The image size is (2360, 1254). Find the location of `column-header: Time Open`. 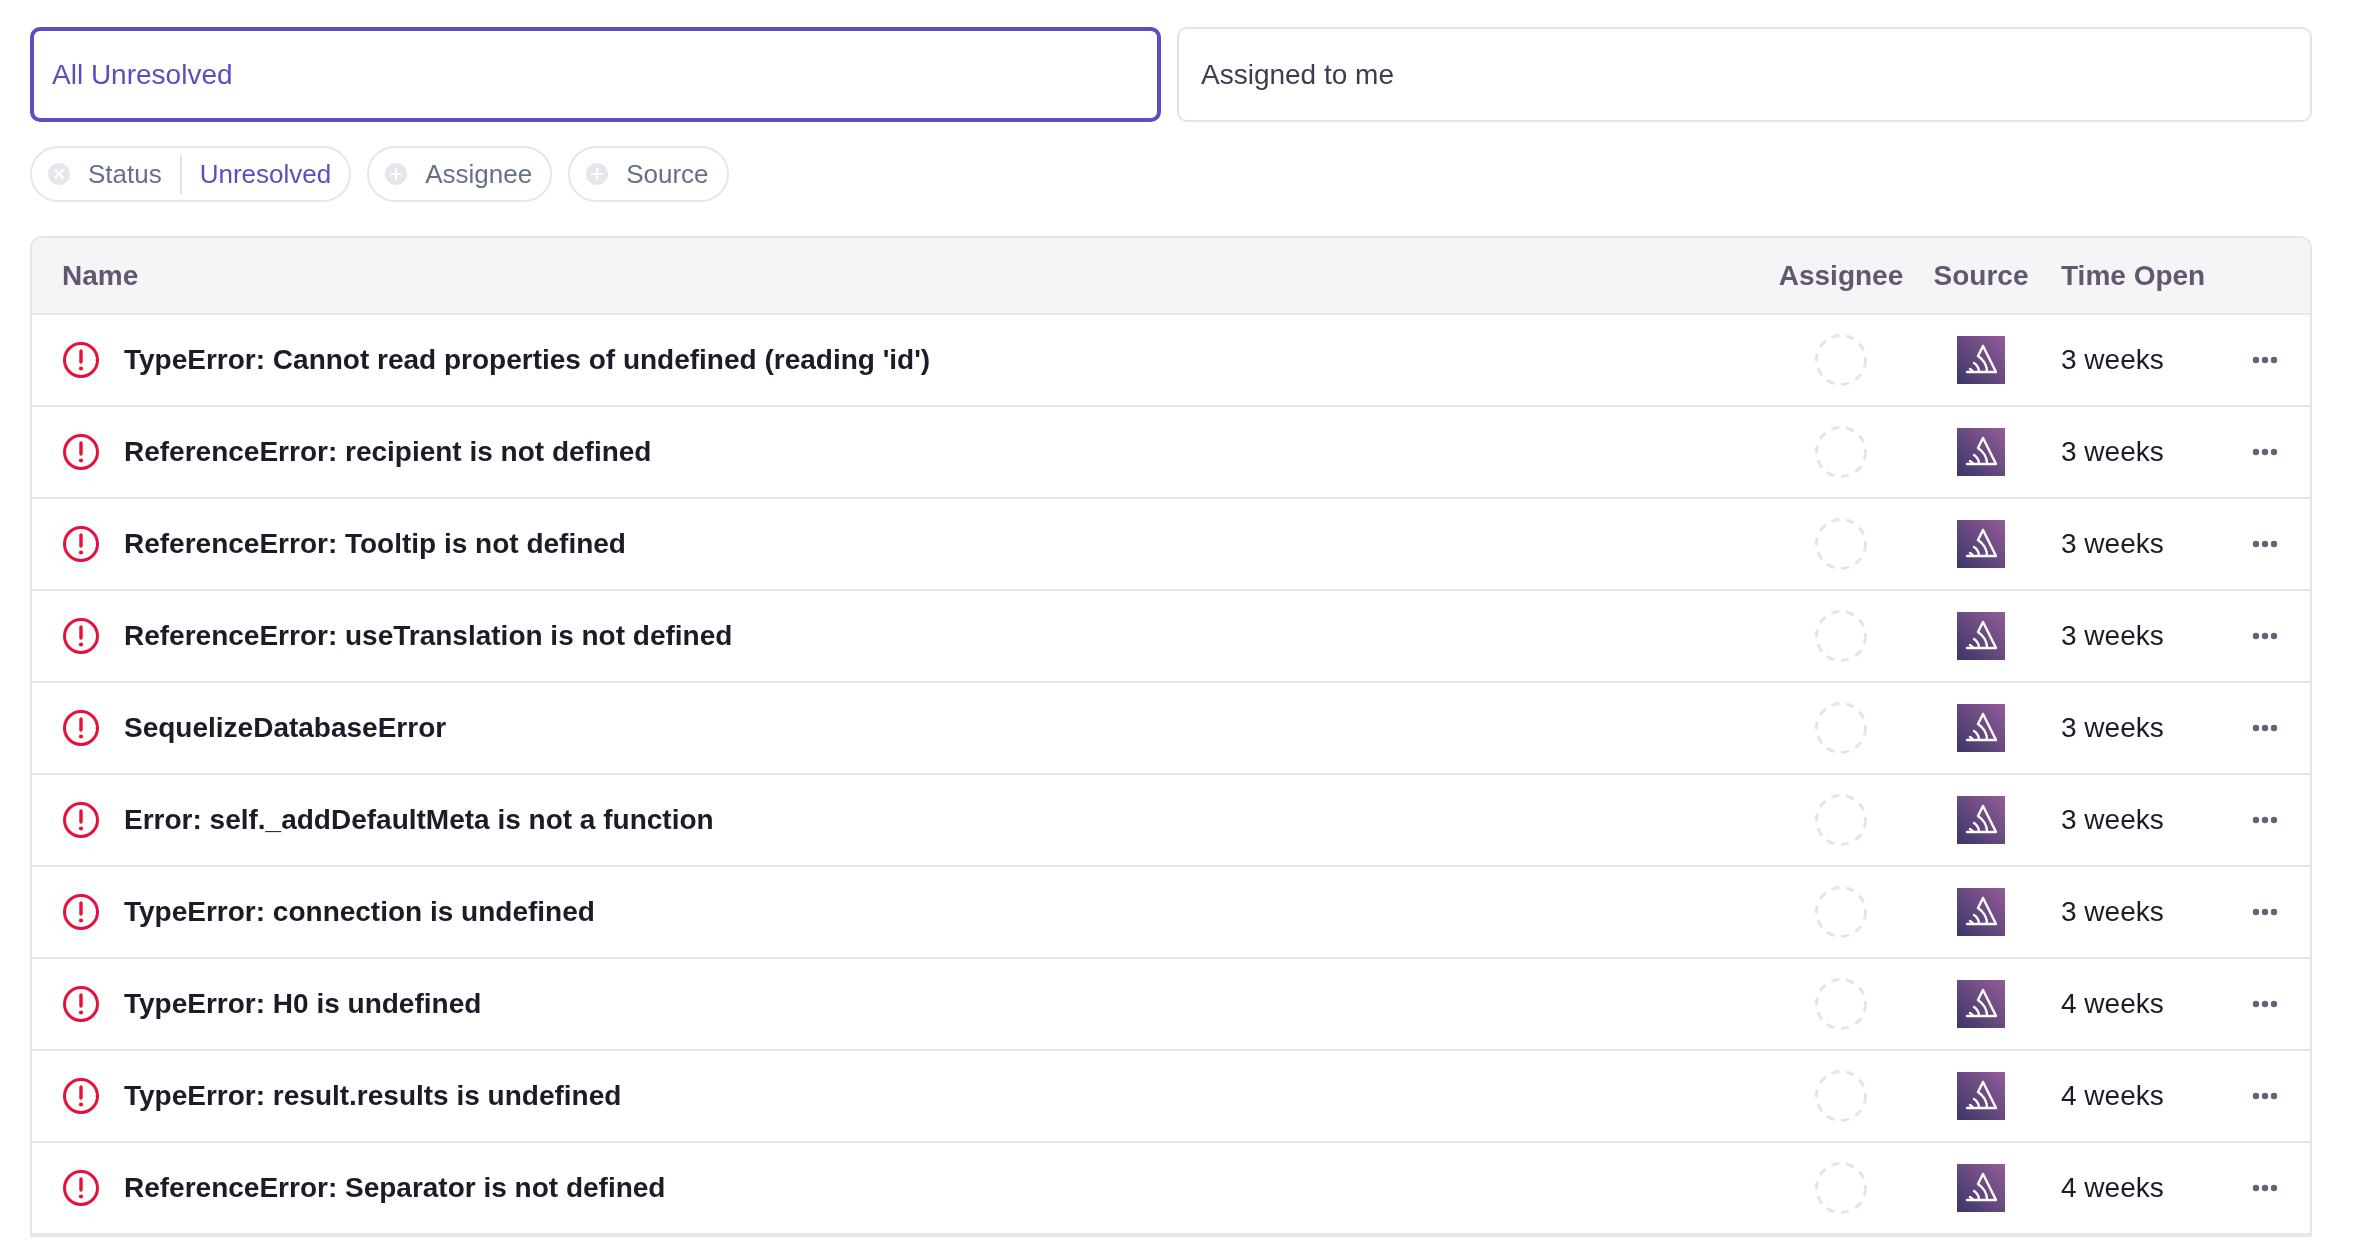

column-header: Time Open is located at coordinates (2133, 275).